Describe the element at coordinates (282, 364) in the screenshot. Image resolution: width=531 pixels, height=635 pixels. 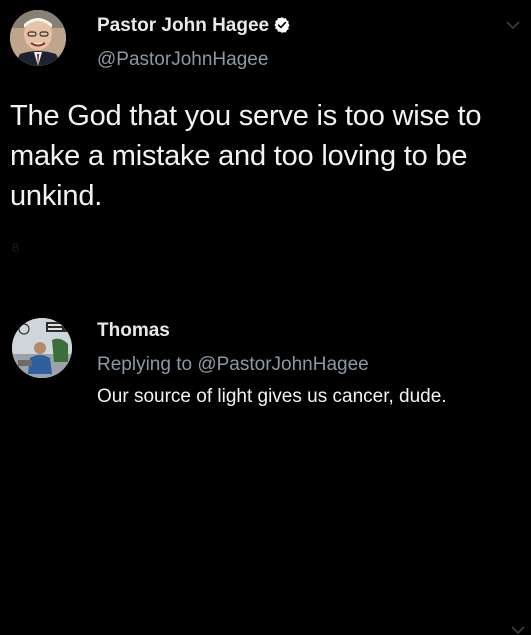
I see `replying-handle-link: @PastorJohnHagee` at that location.